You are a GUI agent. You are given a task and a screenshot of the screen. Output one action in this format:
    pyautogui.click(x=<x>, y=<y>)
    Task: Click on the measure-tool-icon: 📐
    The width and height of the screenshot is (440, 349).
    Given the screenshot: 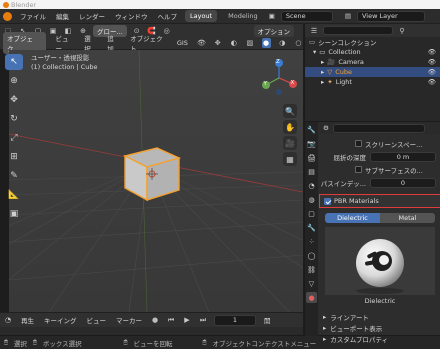 What is the action you would take?
    pyautogui.click(x=14, y=195)
    